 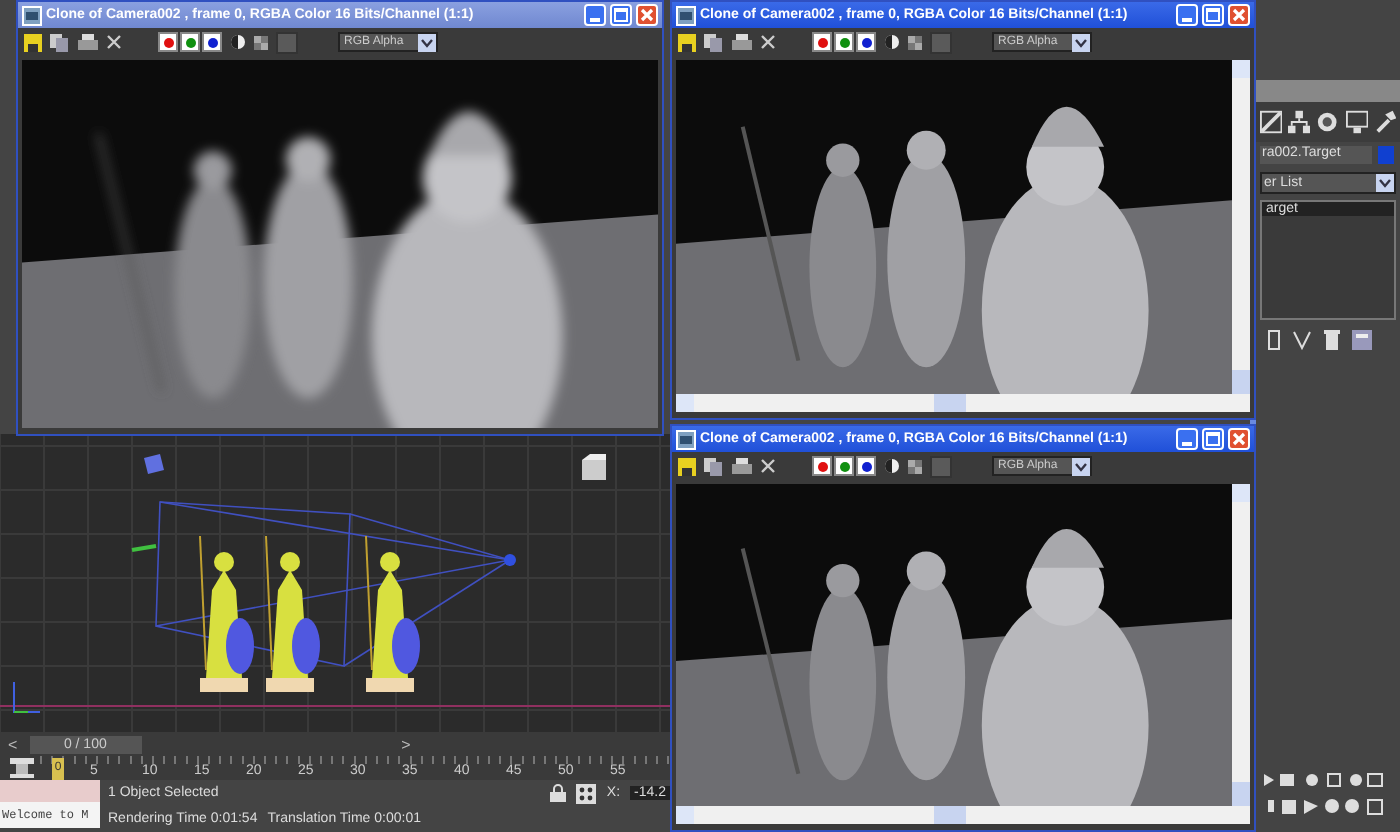 I want to click on display-icon, so click(x=1356, y=122).